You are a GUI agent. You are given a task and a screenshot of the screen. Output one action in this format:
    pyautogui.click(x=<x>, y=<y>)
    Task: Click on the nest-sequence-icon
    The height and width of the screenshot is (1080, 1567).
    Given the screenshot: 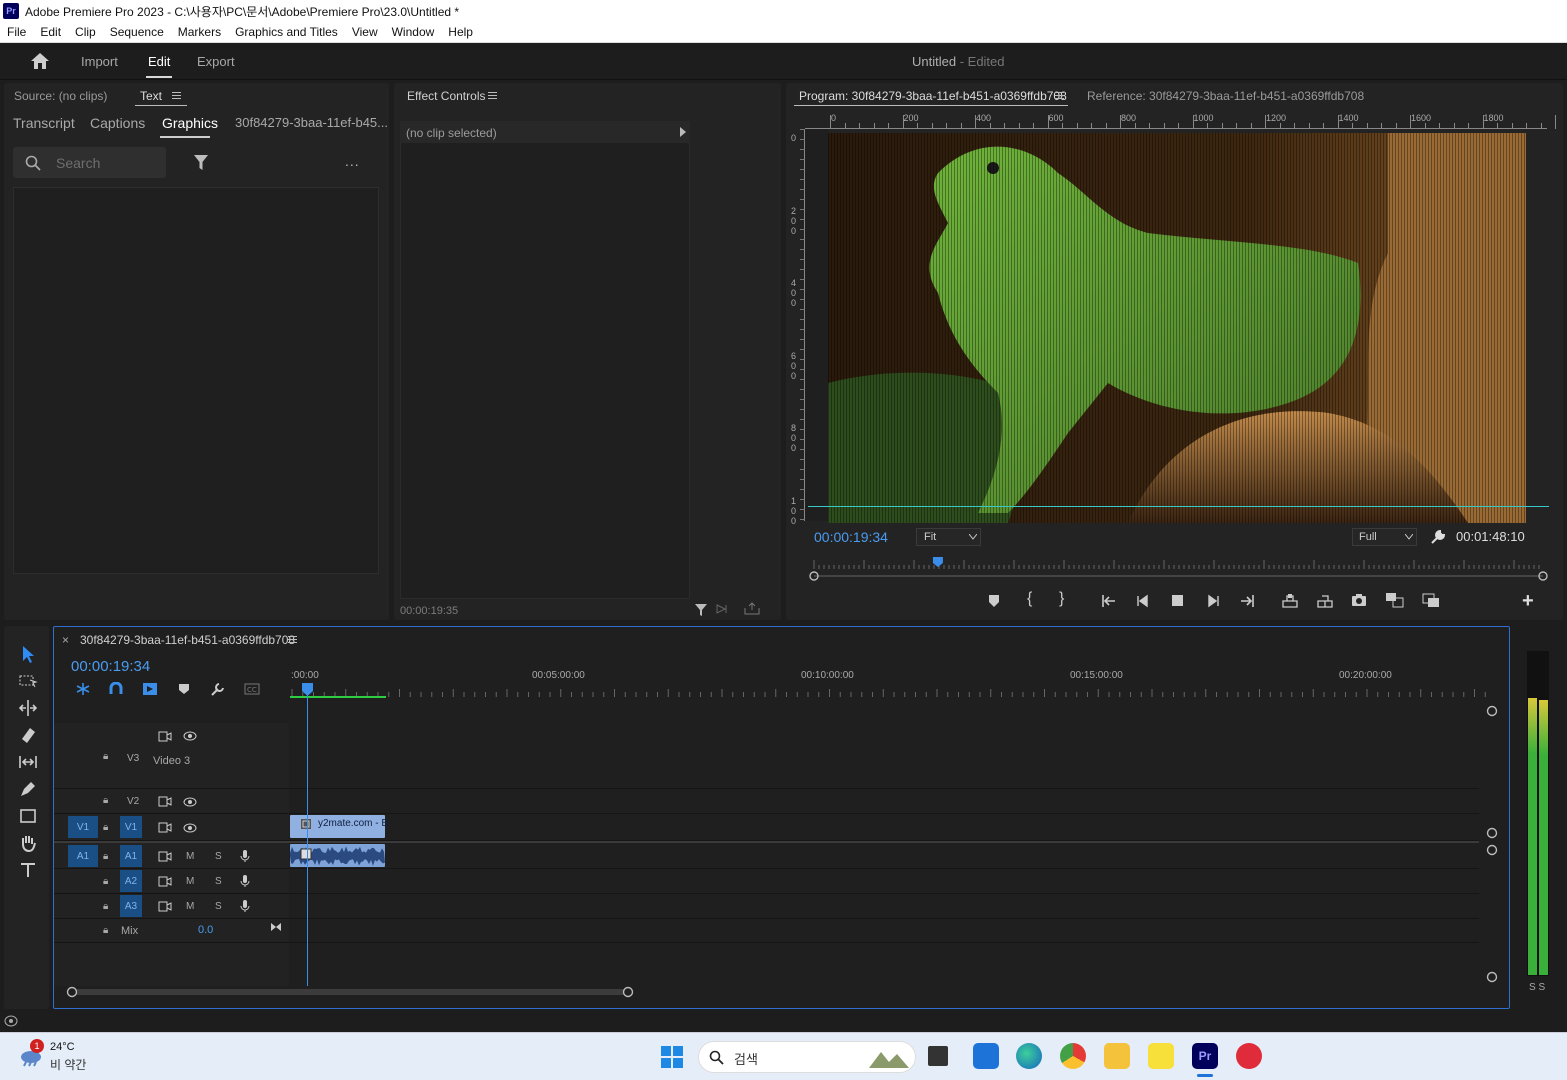 What is the action you would take?
    pyautogui.click(x=83, y=689)
    